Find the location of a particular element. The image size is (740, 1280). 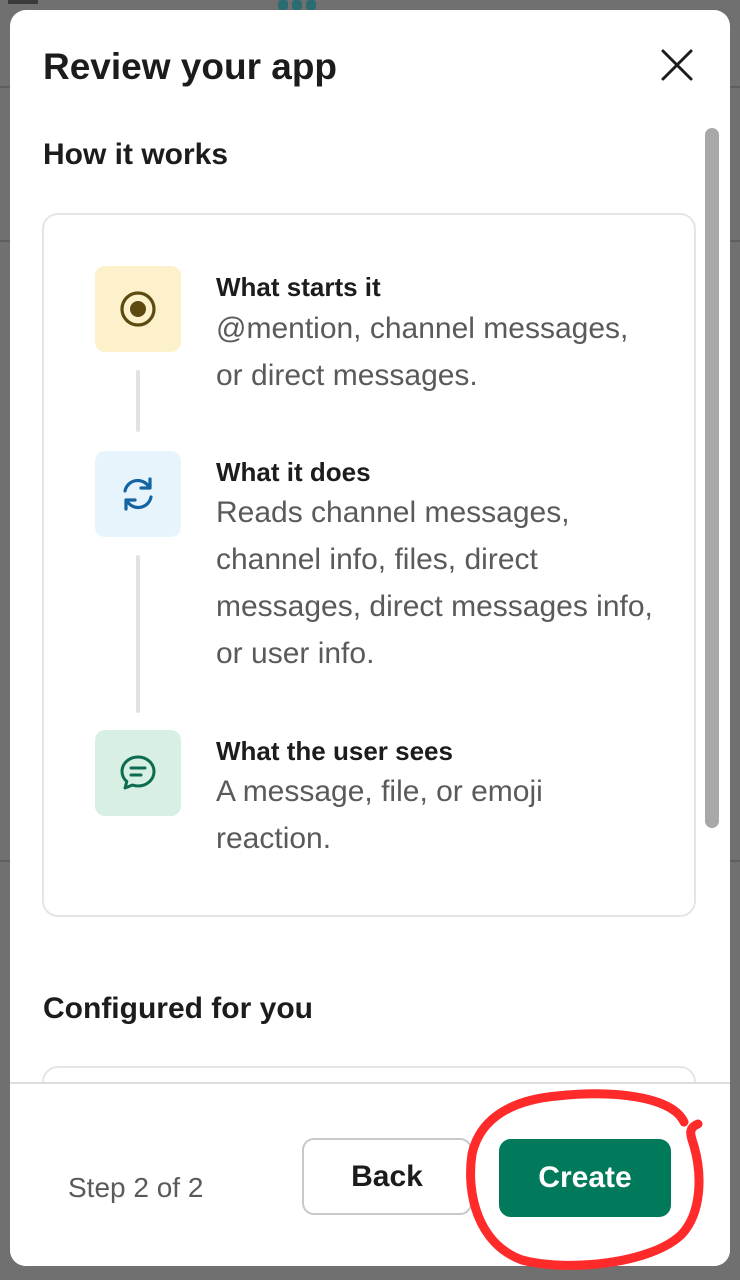

target-icon is located at coordinates (138, 309).